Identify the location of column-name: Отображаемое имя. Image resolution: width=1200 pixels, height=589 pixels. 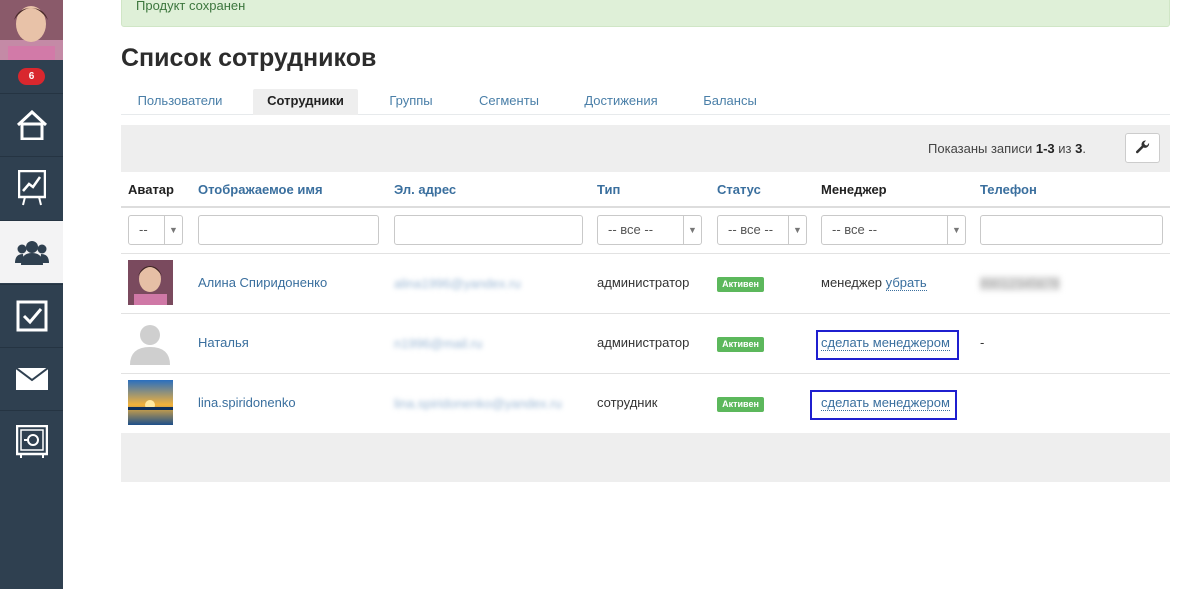
(260, 189).